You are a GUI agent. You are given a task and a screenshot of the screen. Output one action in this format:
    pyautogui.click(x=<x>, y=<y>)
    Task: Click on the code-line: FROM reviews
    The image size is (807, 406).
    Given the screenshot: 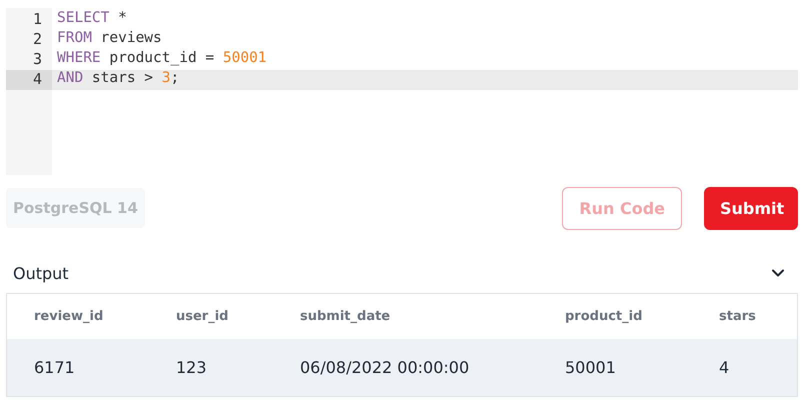 What is the action you would take?
    pyautogui.click(x=109, y=39)
    